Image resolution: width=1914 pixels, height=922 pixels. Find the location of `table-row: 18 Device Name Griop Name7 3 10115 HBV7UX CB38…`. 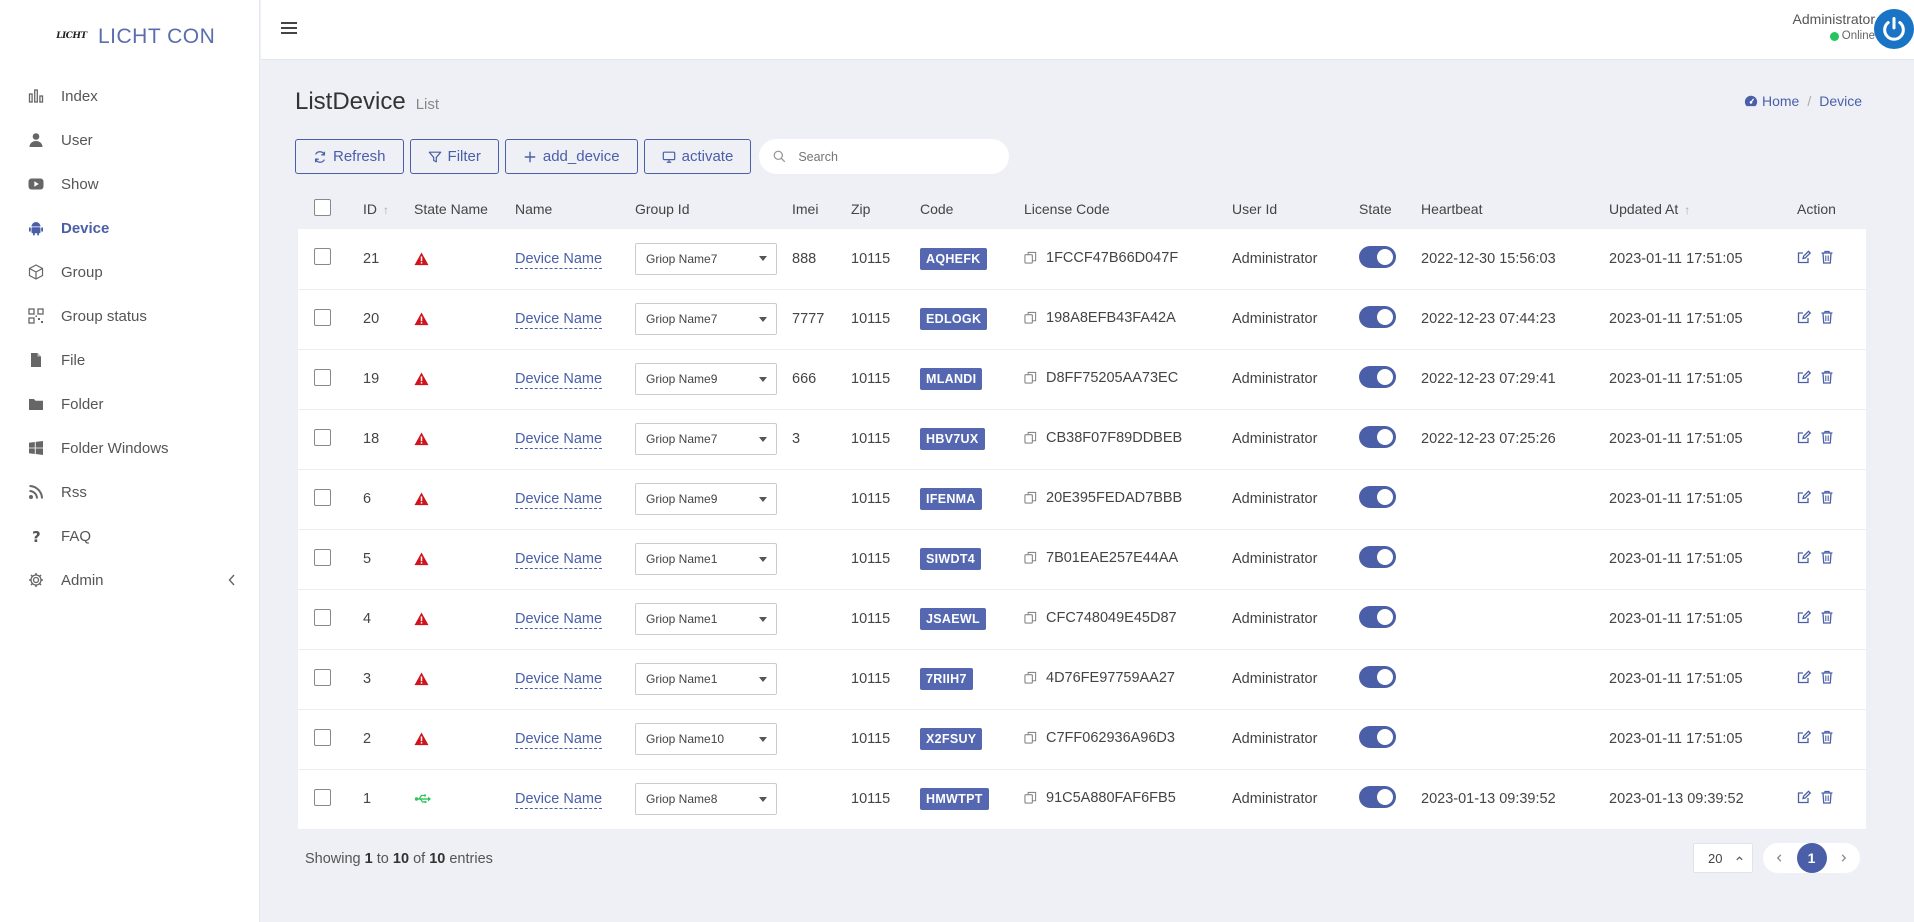

table-row: 18 Device Name Griop Name7 3 10115 HBV7UX CB38… is located at coordinates (1082, 439).